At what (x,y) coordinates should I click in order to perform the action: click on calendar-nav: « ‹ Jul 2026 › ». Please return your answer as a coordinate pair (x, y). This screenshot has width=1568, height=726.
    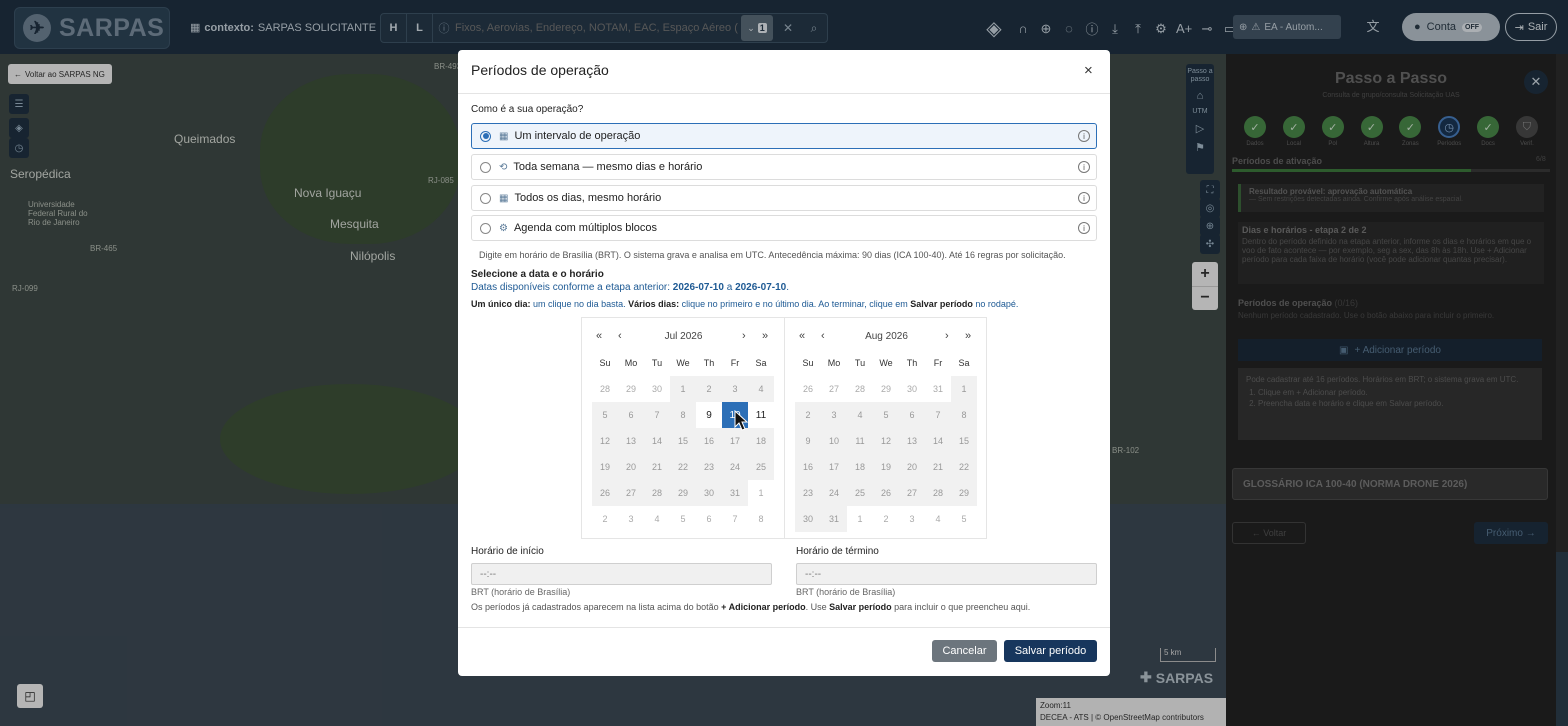
    Looking at the image, I should click on (683, 337).